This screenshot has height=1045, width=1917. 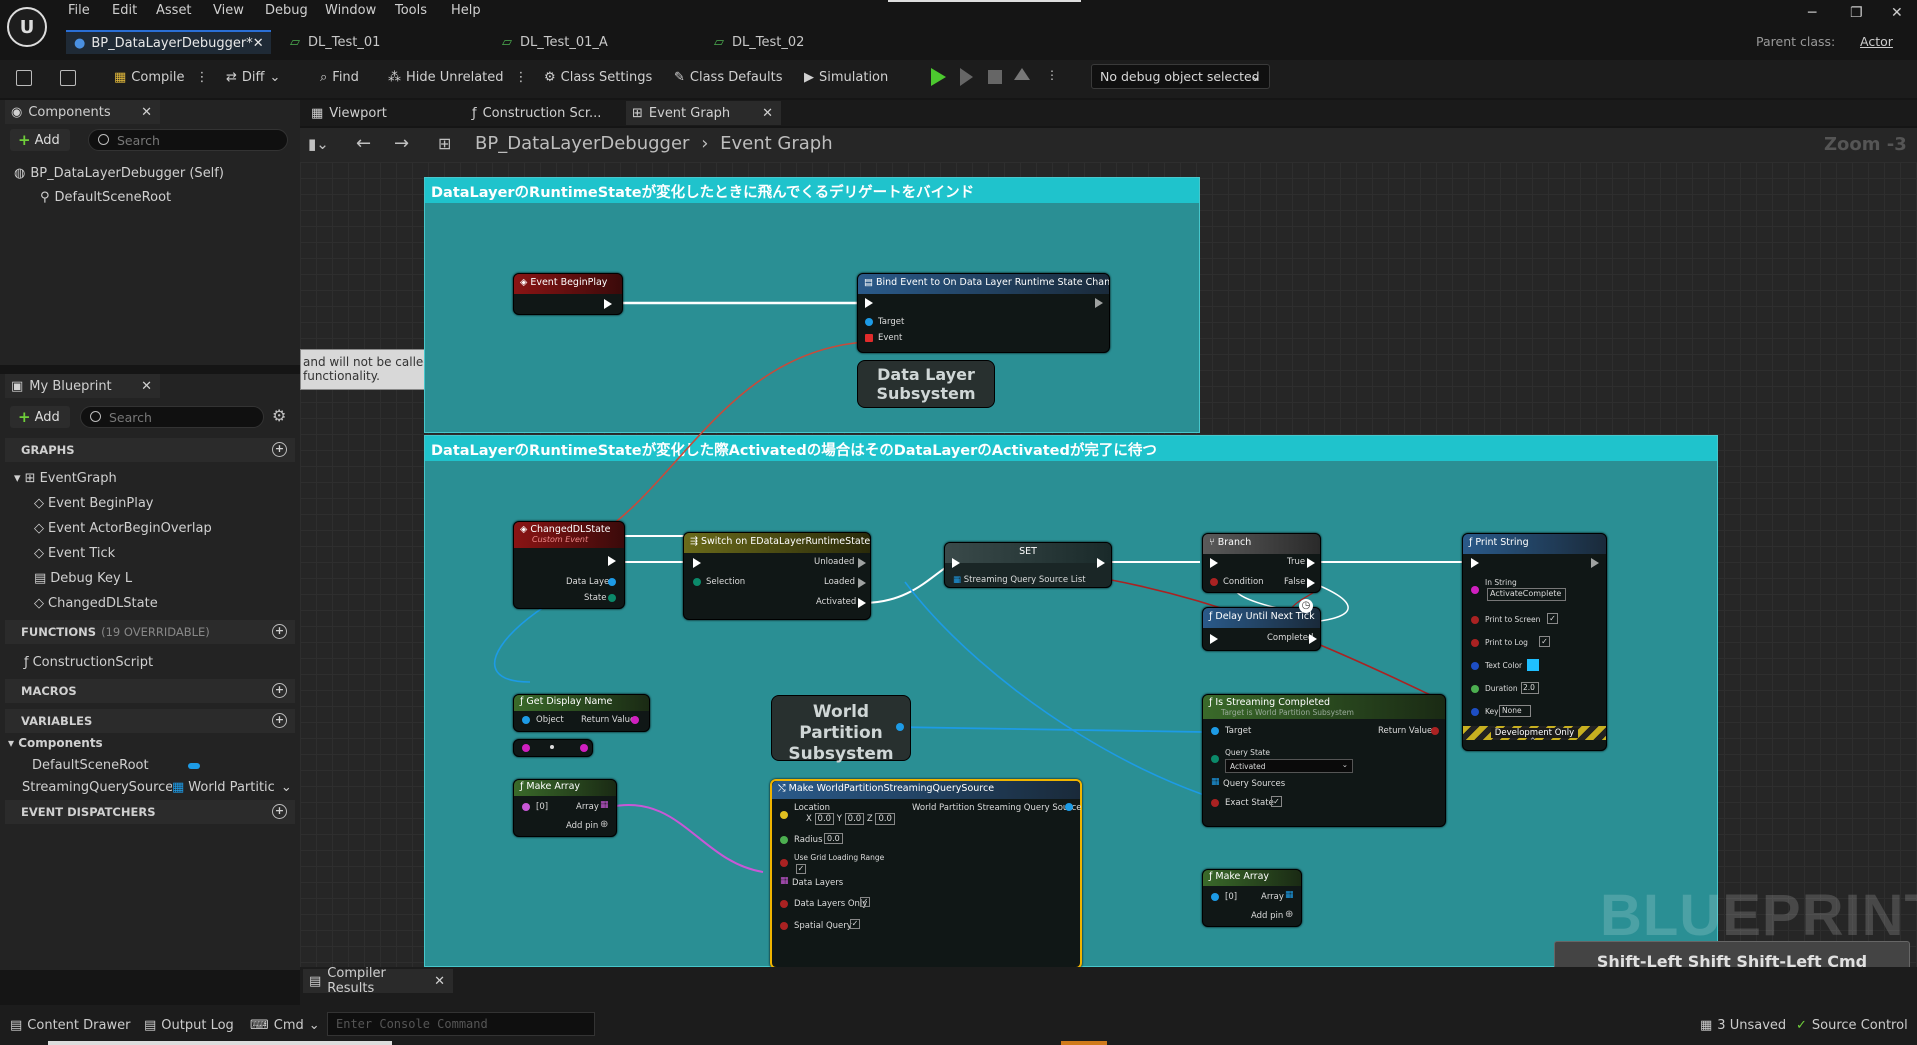 I want to click on add-graph-icon: +, so click(x=279, y=449).